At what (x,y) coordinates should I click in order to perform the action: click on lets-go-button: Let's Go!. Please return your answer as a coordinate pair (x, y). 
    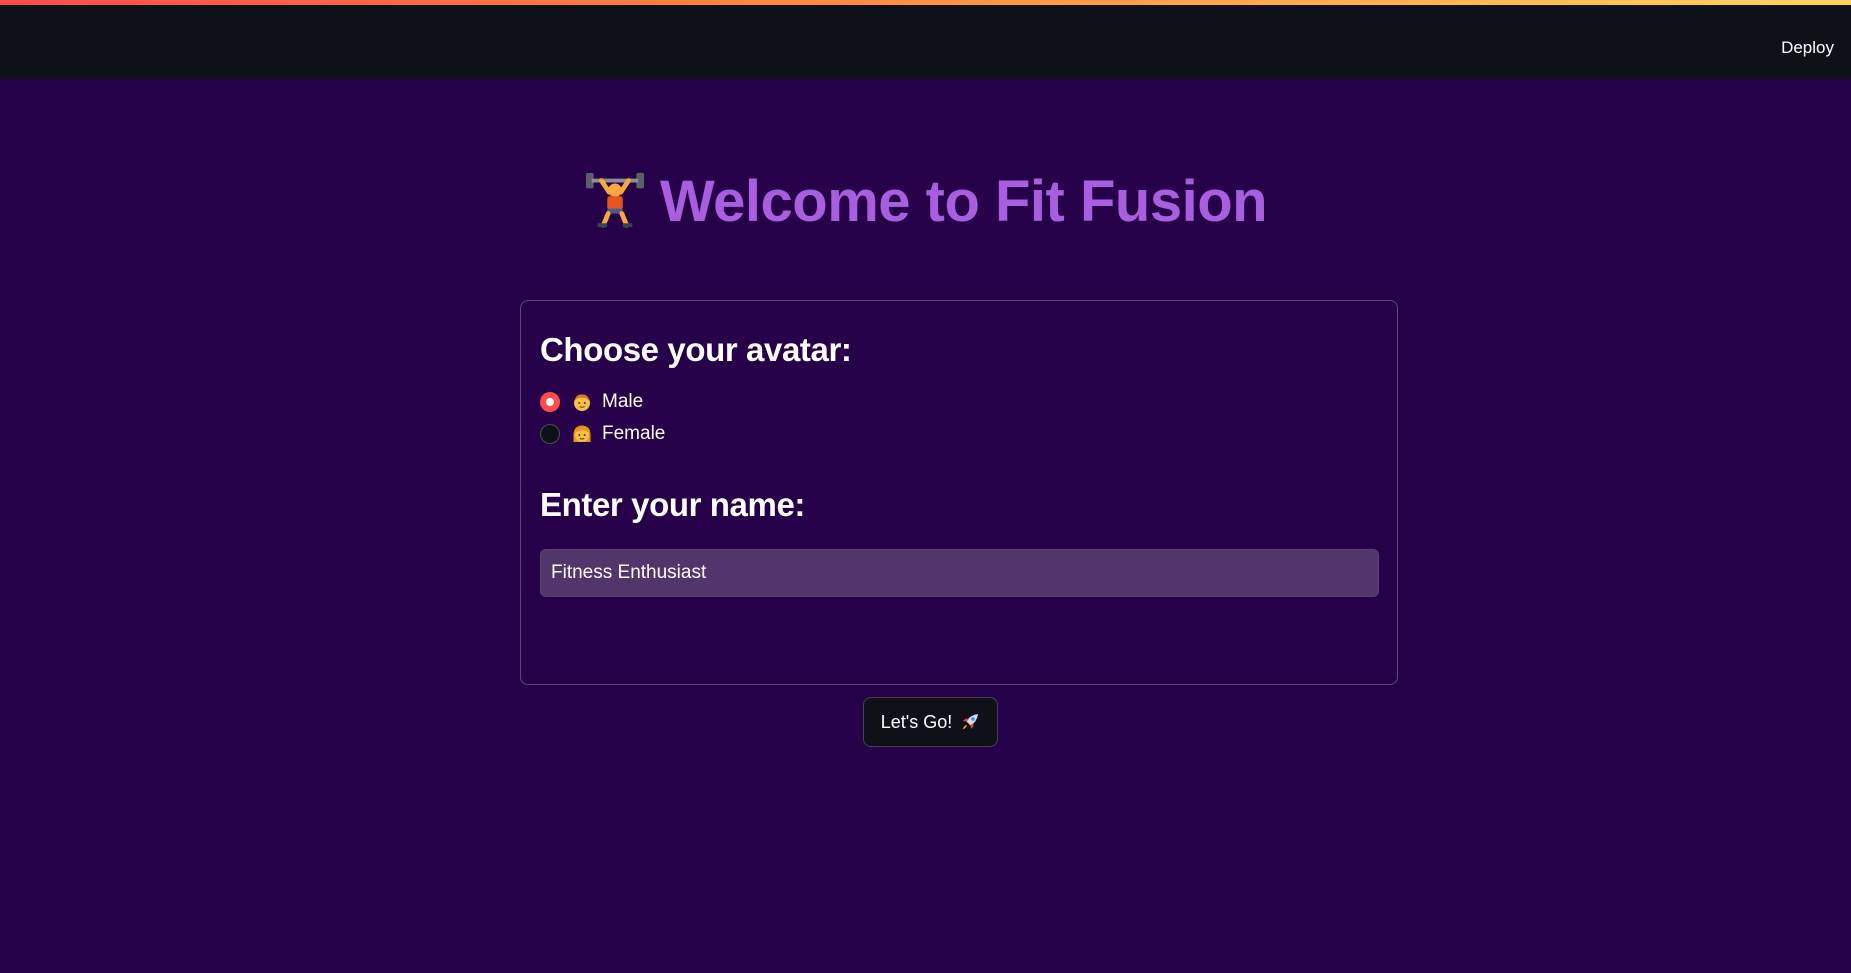
    Looking at the image, I should click on (930, 722).